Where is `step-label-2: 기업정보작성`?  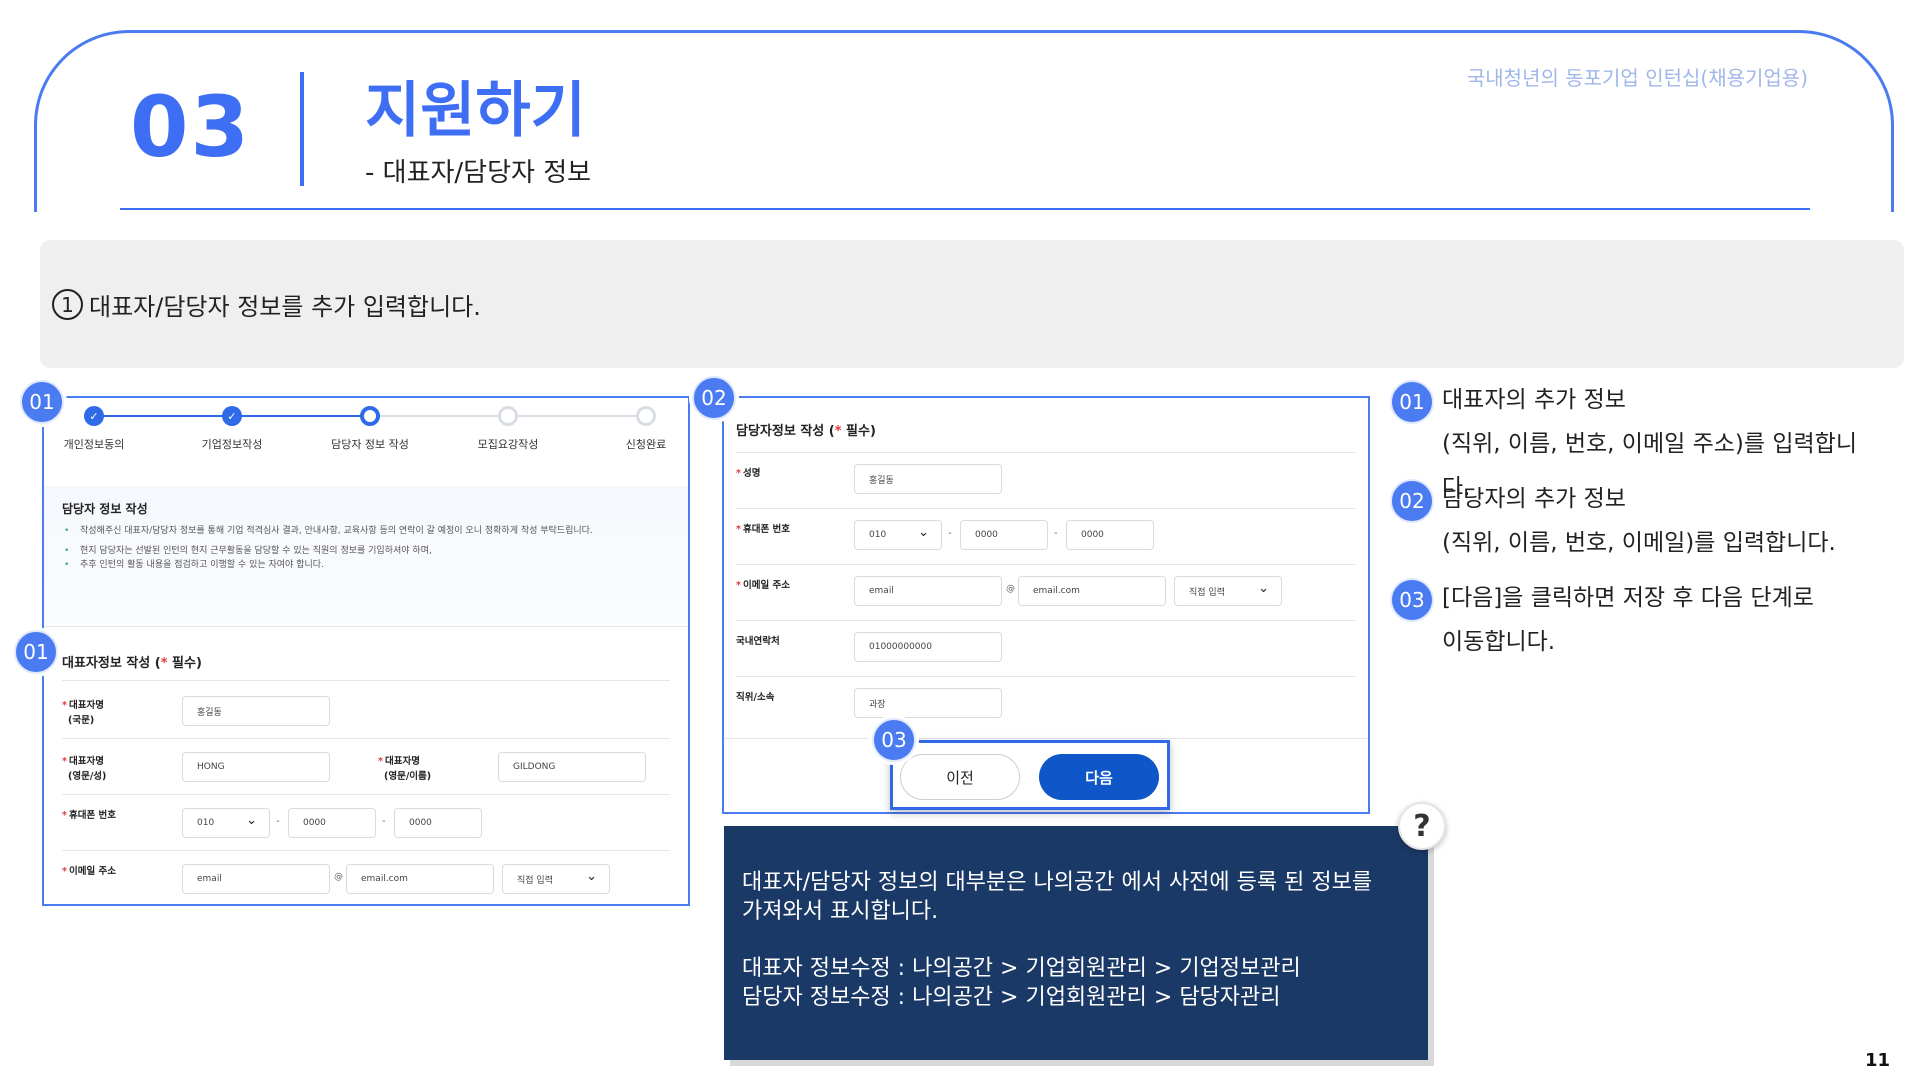
step-label-2: 기업정보작성 is located at coordinates (232, 444).